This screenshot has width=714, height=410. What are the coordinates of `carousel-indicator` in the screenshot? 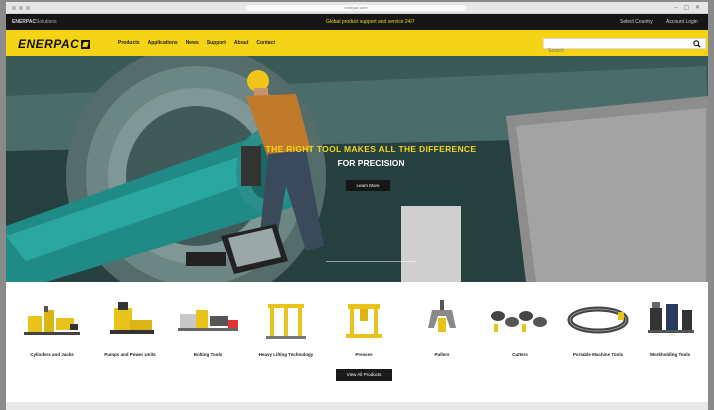 It's located at (371, 261).